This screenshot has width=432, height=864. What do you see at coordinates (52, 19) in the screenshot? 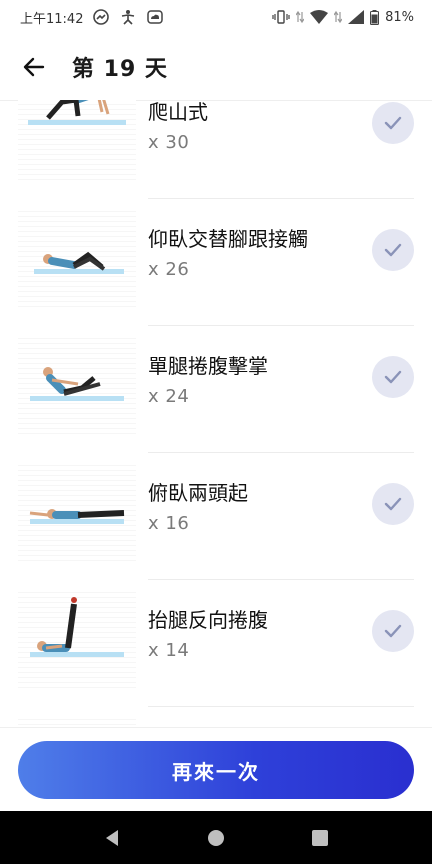
I see `status-time: 上午11:42` at bounding box center [52, 19].